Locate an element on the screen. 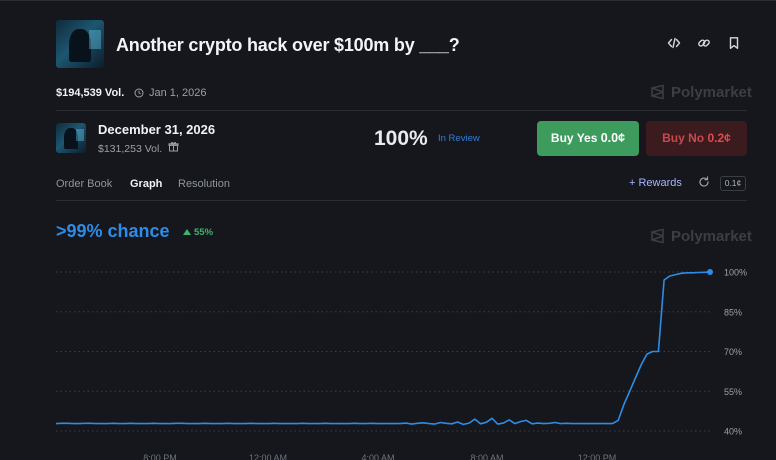 This screenshot has height=460, width=776. x-tick-label: 4:00 AM is located at coordinates (377, 456).